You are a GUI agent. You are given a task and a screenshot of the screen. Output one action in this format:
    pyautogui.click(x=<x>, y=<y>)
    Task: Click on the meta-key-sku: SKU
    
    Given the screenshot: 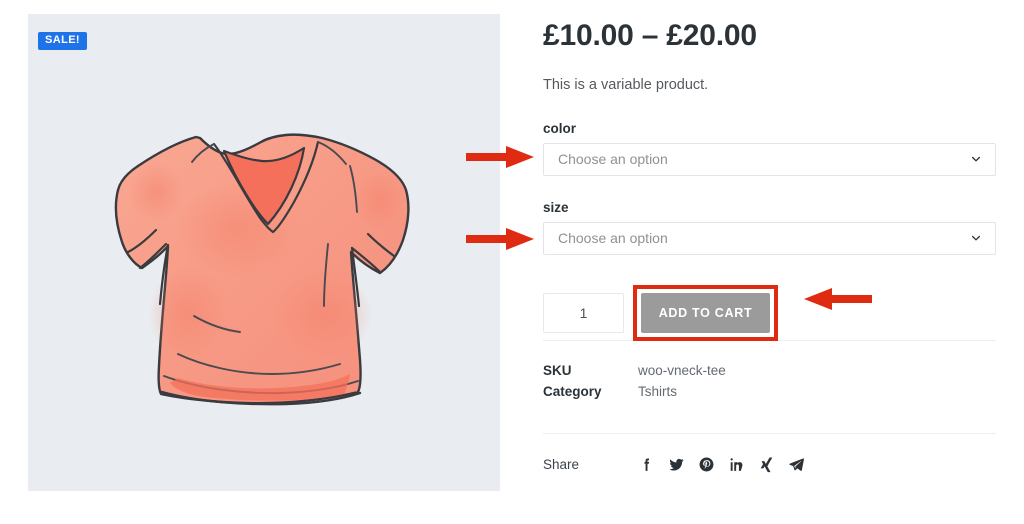 What is the action you would take?
    pyautogui.click(x=557, y=370)
    